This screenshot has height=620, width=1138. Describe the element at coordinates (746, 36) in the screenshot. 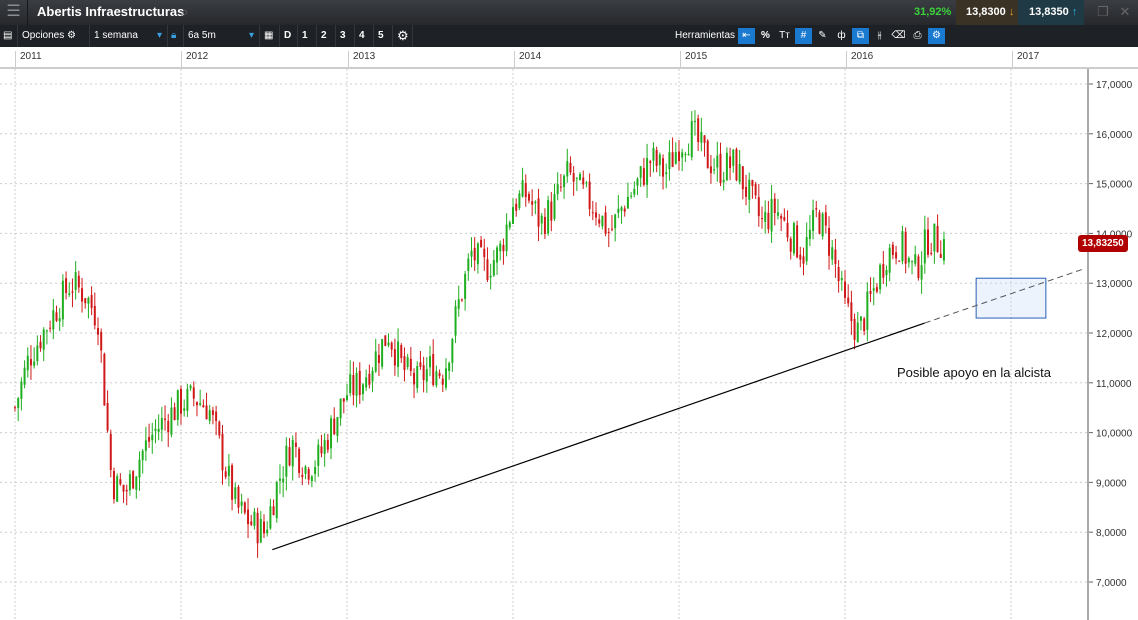

I see `scroll-to-end-icon: ⇤` at that location.